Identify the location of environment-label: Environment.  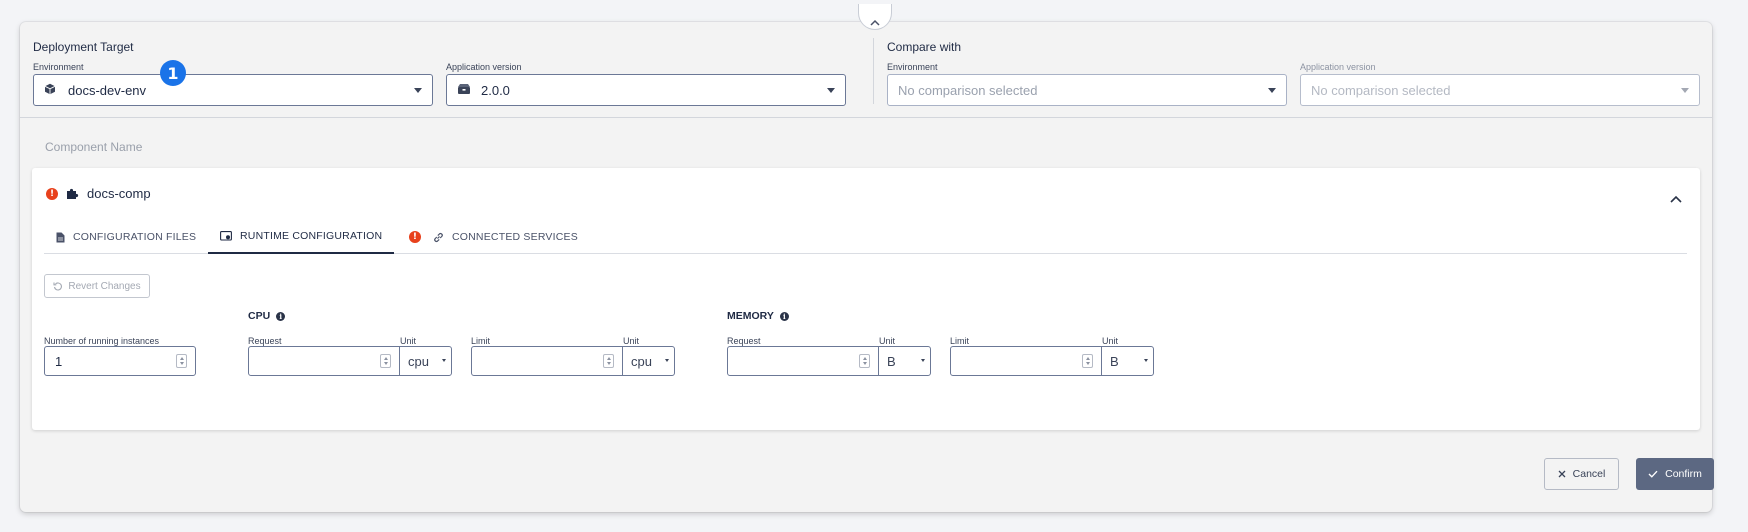
(58, 67).